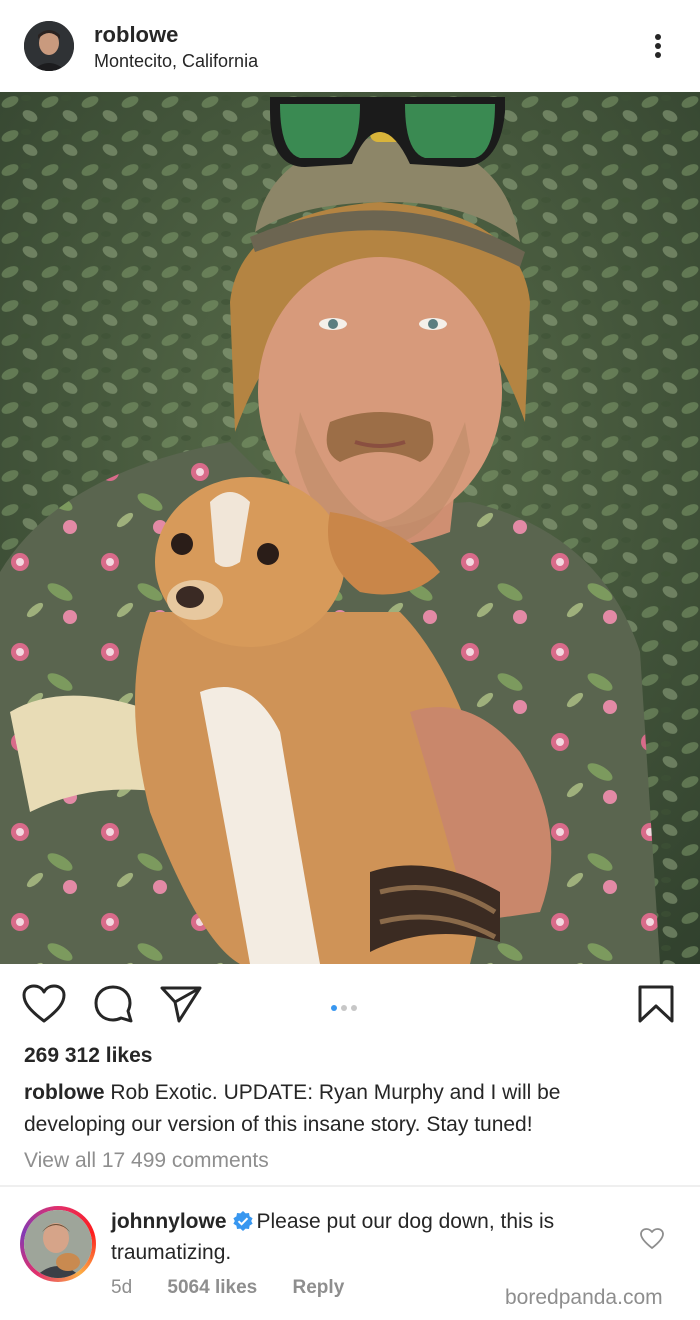  What do you see at coordinates (113, 1006) in the screenshot?
I see `comment-bubble-icon` at bounding box center [113, 1006].